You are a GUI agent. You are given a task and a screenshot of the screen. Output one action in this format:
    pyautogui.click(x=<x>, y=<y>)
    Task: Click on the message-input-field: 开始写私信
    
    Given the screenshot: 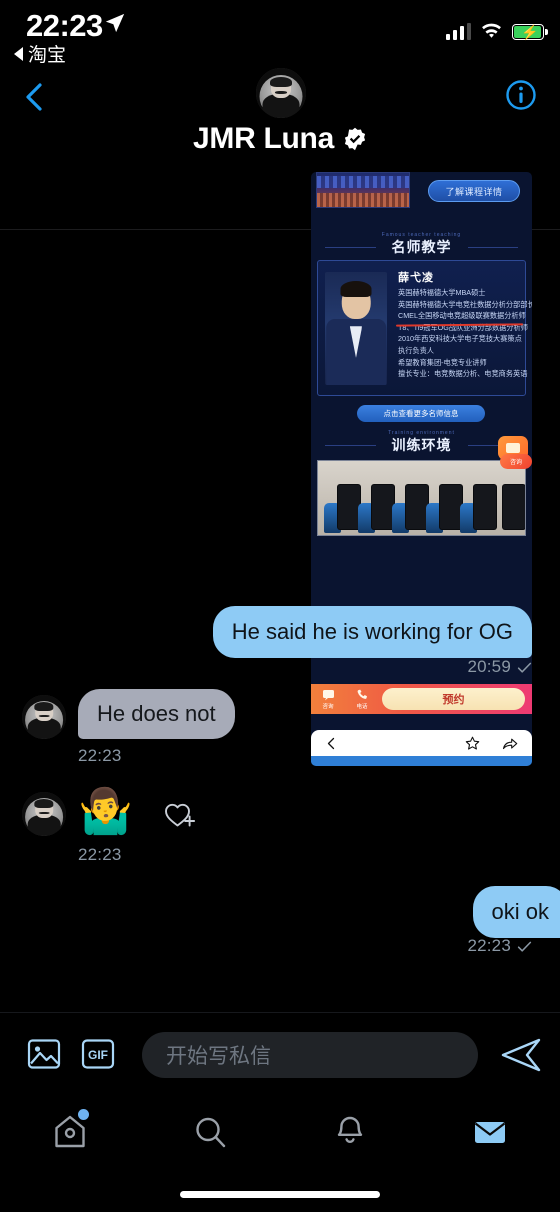 What is the action you would take?
    pyautogui.click(x=310, y=1055)
    